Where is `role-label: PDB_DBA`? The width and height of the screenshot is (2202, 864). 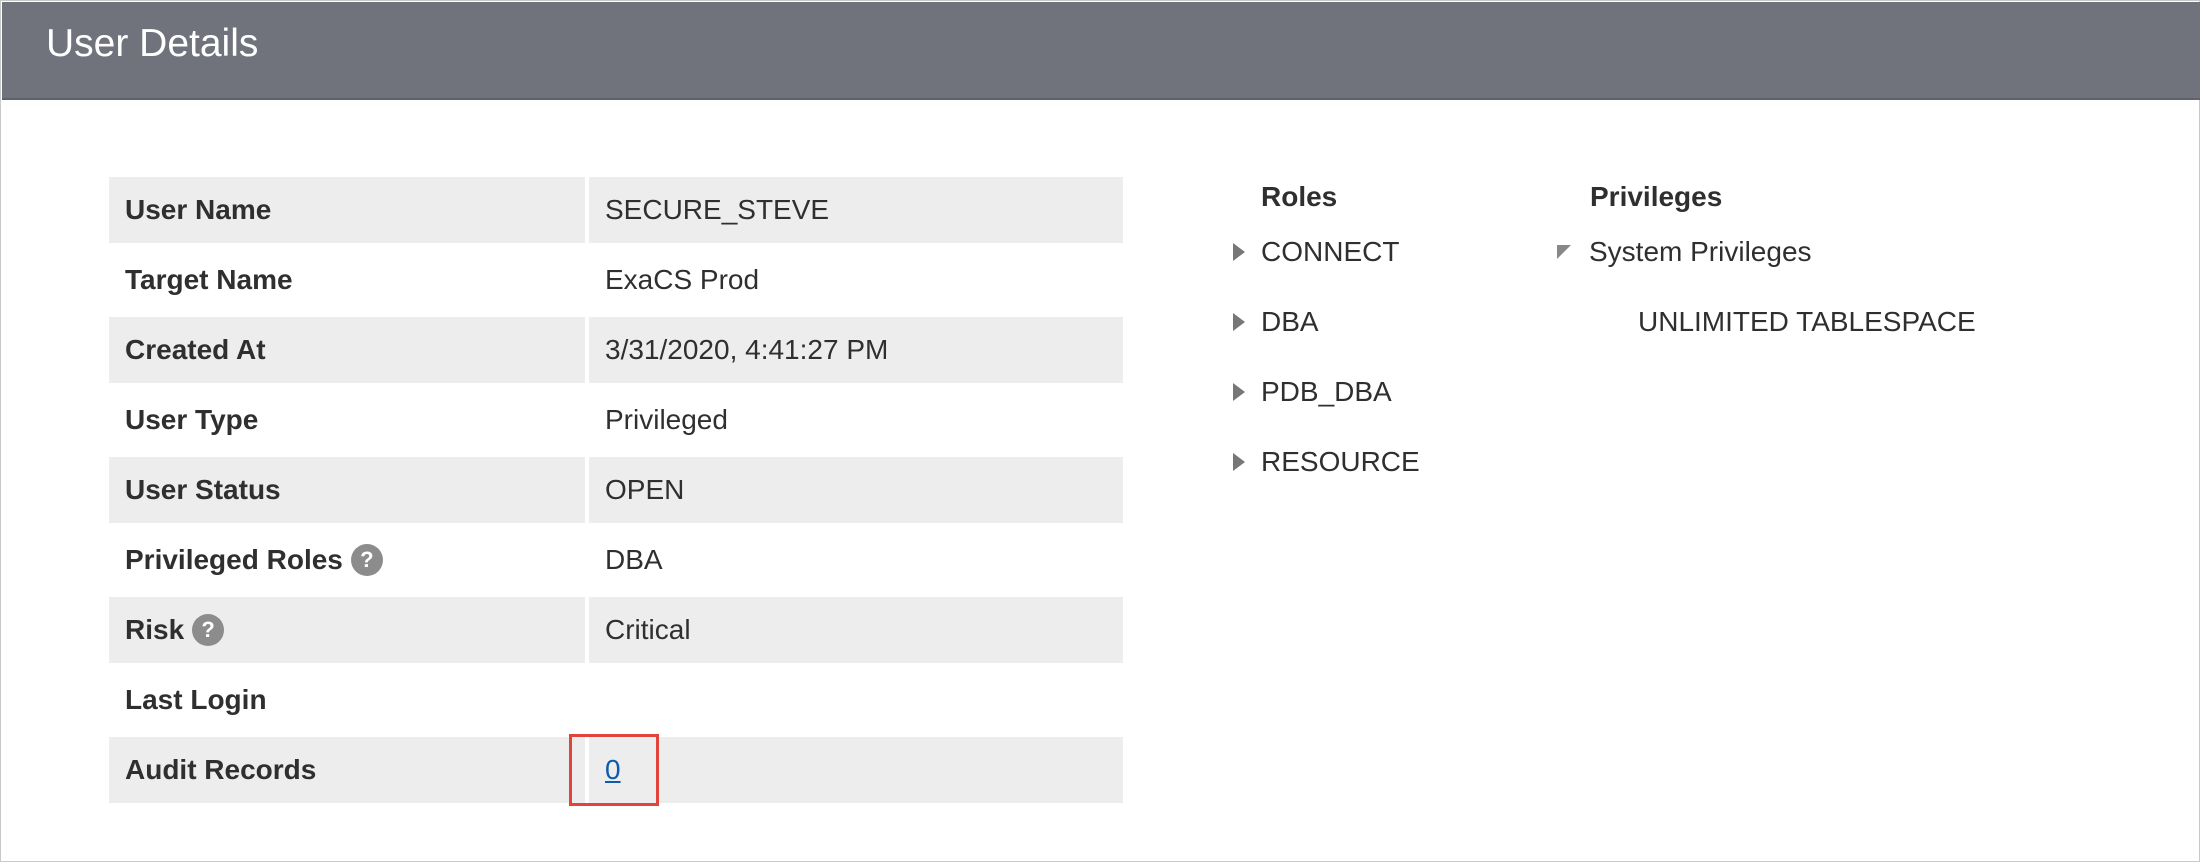 role-label: PDB_DBA is located at coordinates (1326, 391).